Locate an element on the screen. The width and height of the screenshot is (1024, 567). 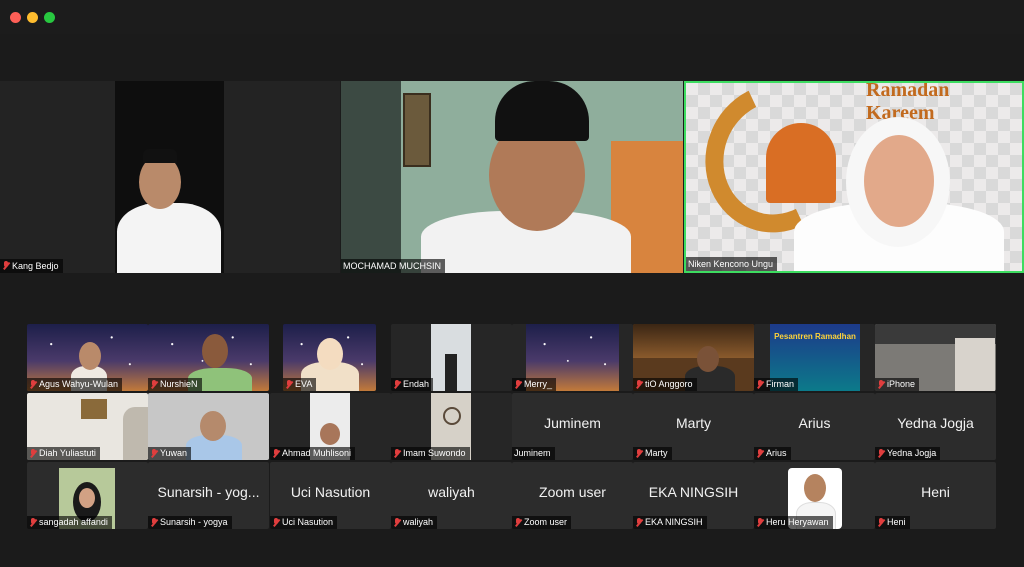
participant-name: MOCHAMAD MUCHSIN is located at coordinates (392, 266).